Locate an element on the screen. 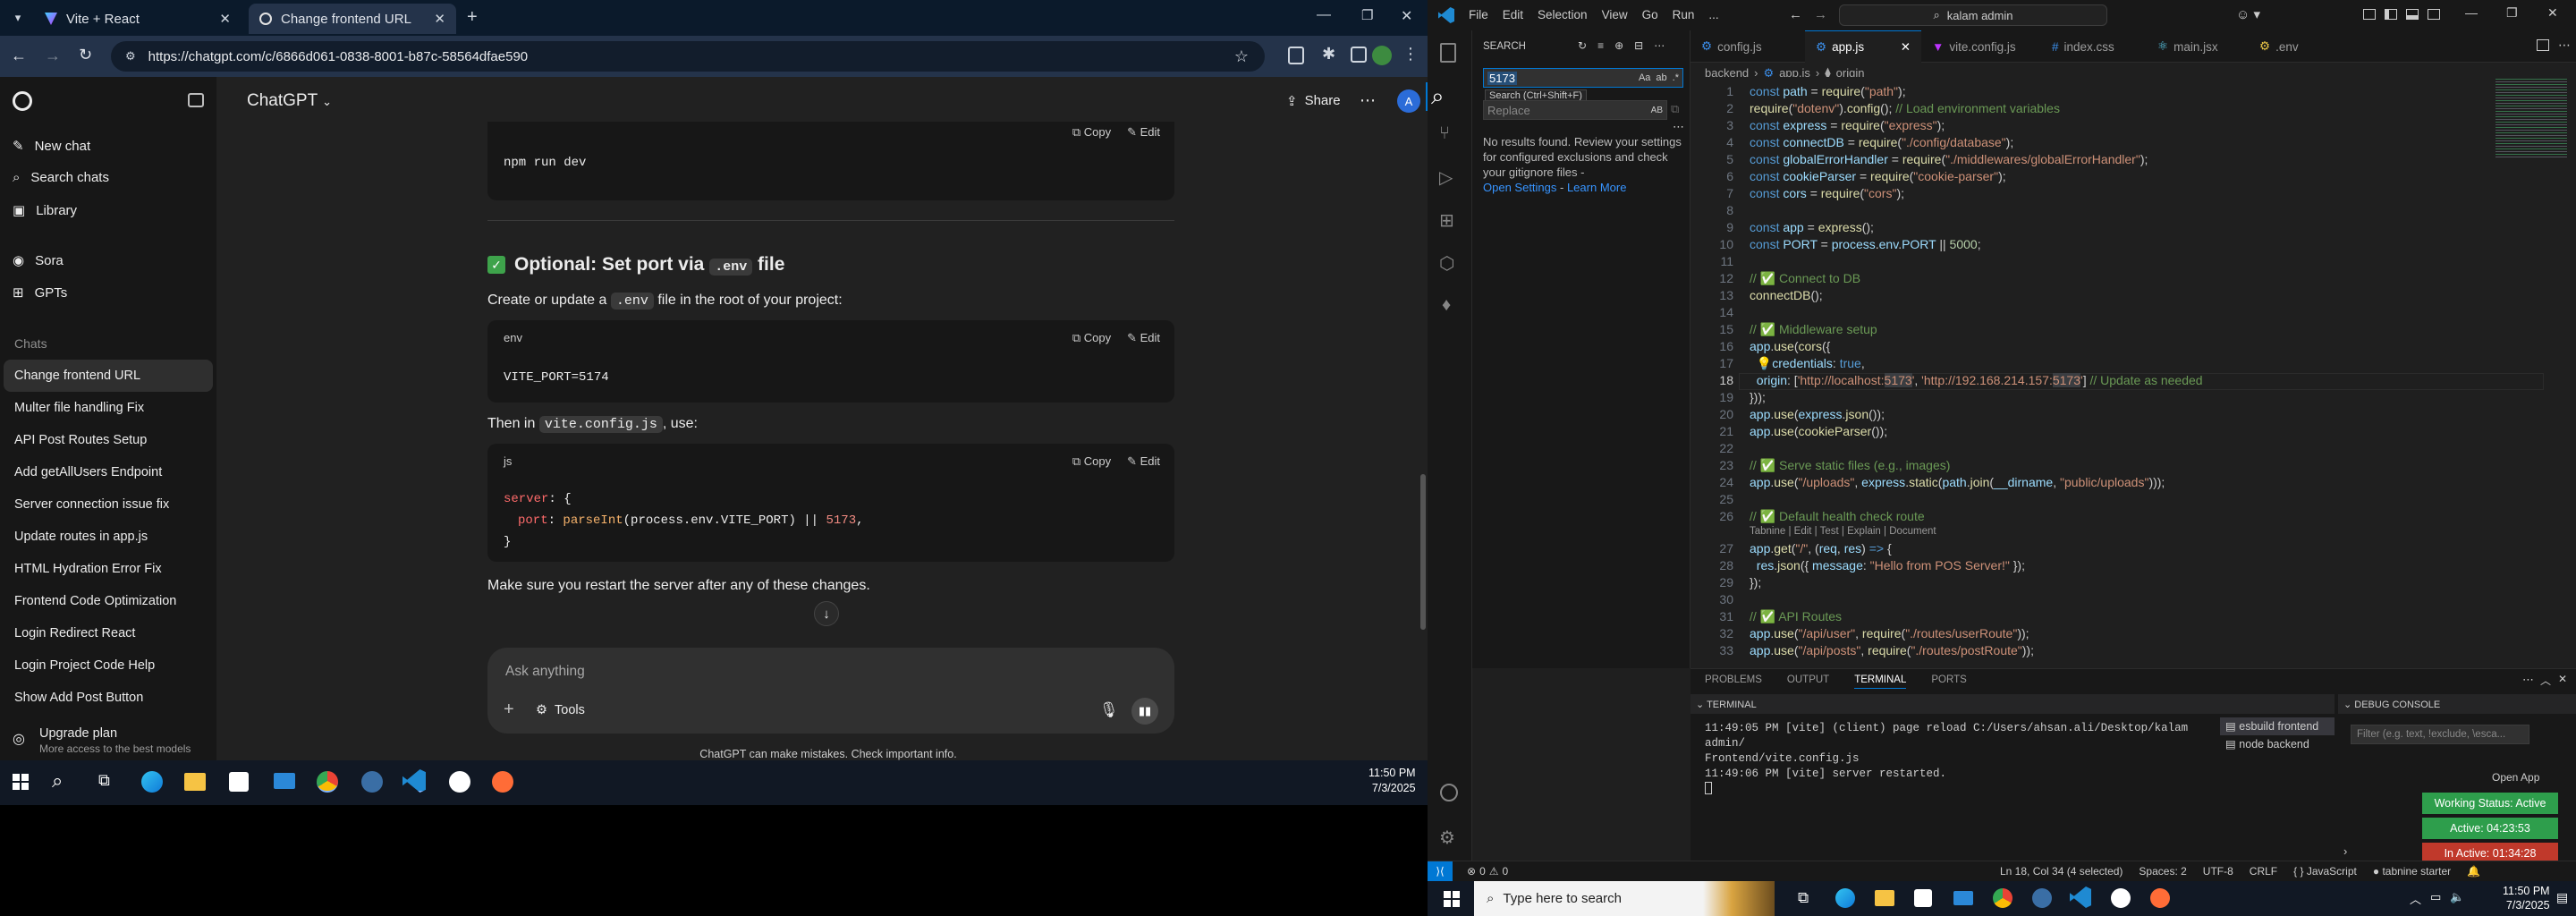 This screenshot has height=916, width=2576. extension-icon is located at coordinates (1296, 55).